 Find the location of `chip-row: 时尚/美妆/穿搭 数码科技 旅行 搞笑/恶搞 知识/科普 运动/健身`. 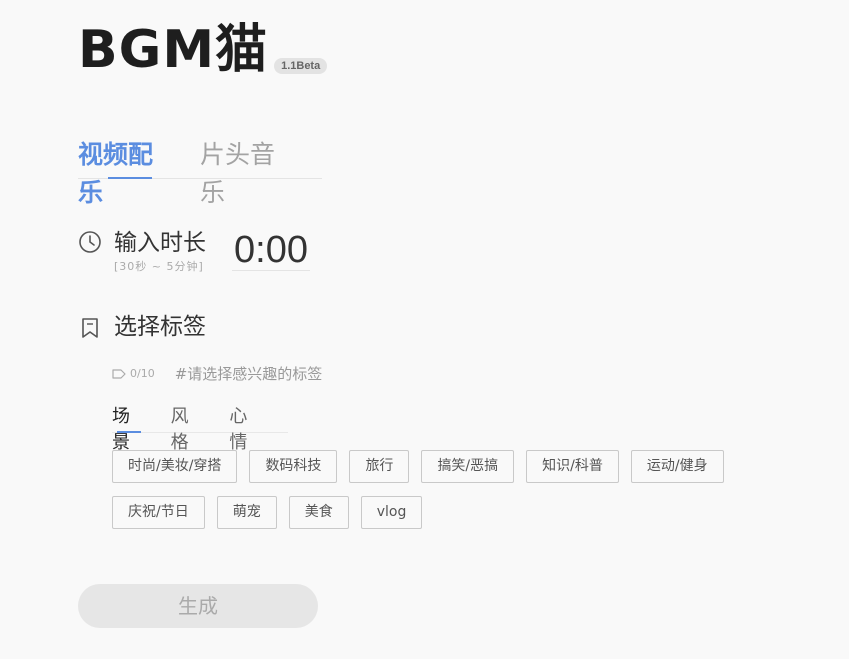

chip-row: 时尚/美妆/穿搭 数码科技 旅行 搞笑/恶搞 知识/科普 运动/健身 is located at coordinates (442, 466).